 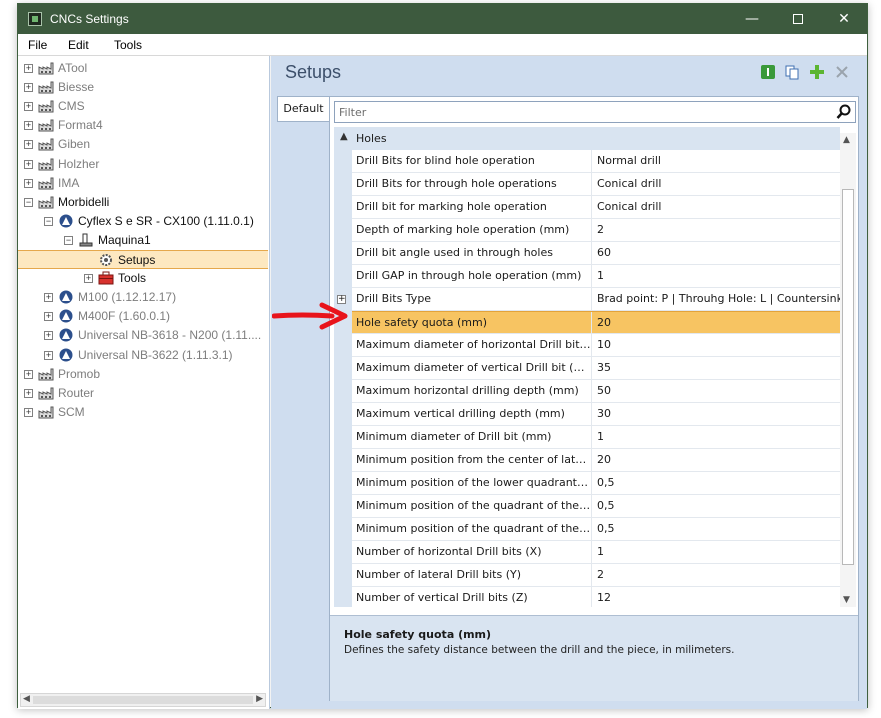 I want to click on tree-item: + Tools, so click(x=143, y=278).